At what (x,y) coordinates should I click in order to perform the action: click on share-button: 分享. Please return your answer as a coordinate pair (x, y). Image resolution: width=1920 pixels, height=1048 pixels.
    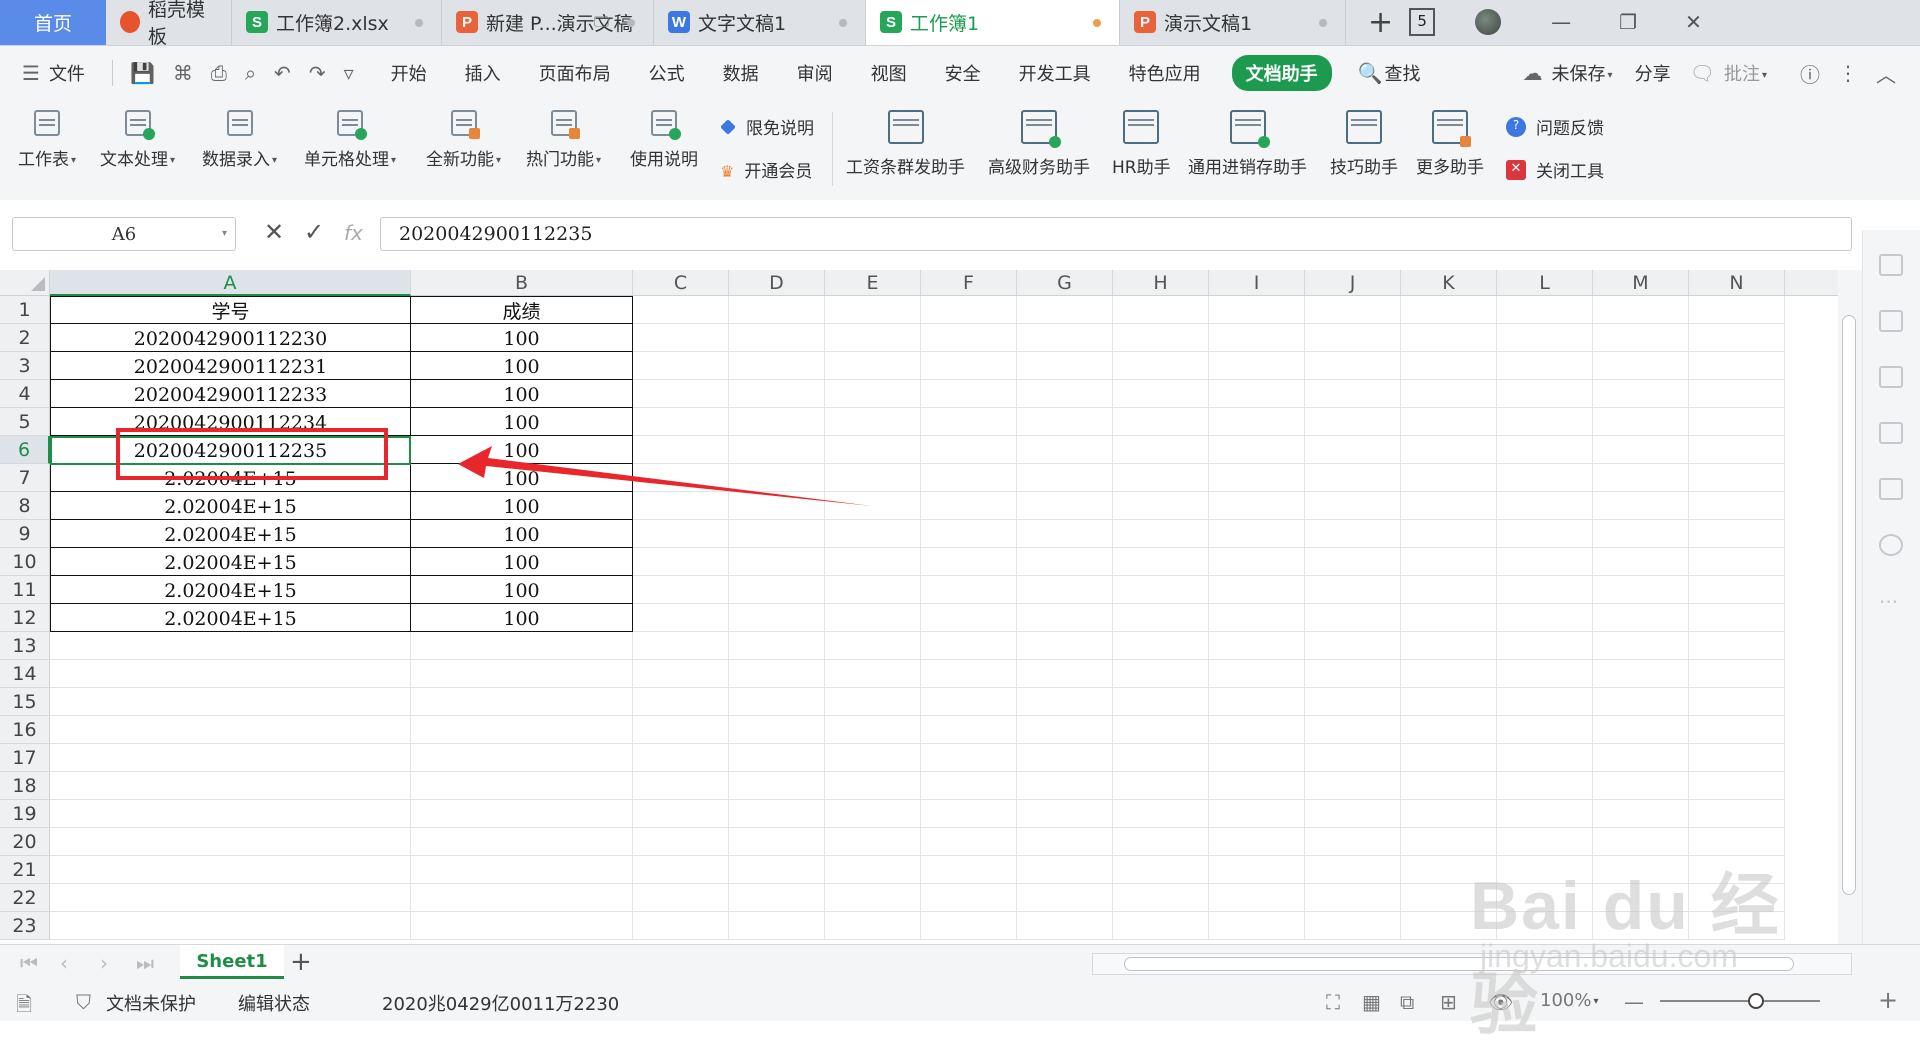
    Looking at the image, I should click on (1653, 73).